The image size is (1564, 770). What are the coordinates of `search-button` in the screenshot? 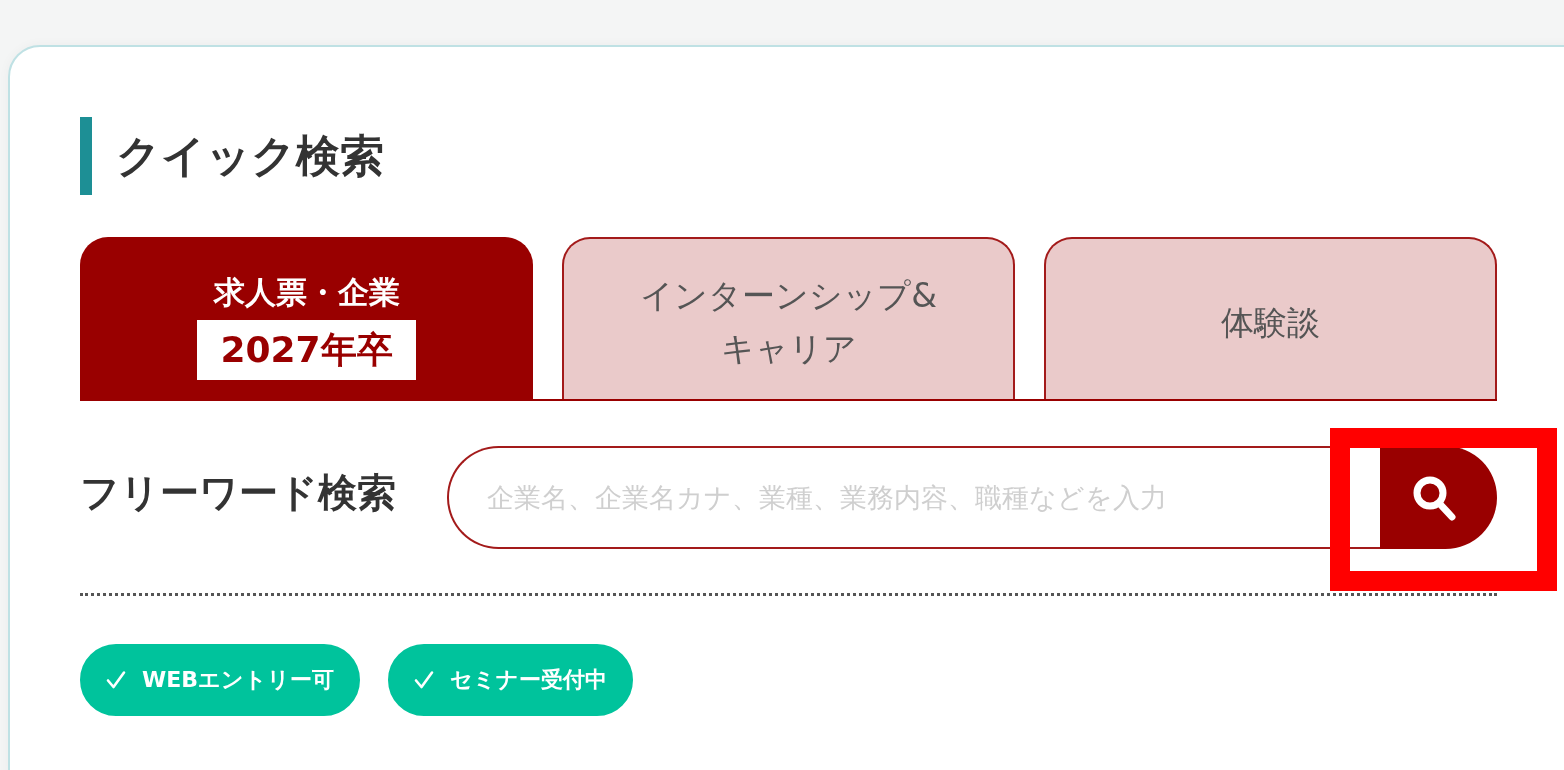 It's located at (1438, 497).